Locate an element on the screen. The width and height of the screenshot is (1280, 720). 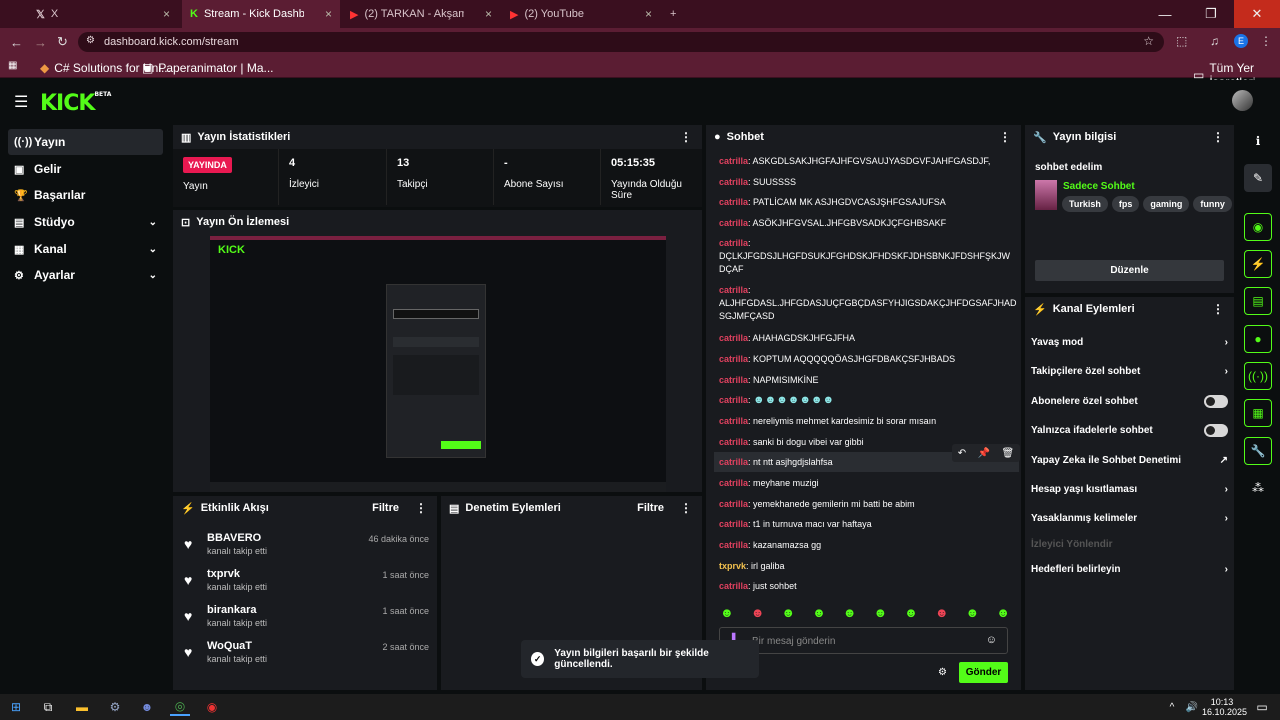
sidebar-item-basarilar: 🏆 Başarılar is located at coordinates (85, 195).